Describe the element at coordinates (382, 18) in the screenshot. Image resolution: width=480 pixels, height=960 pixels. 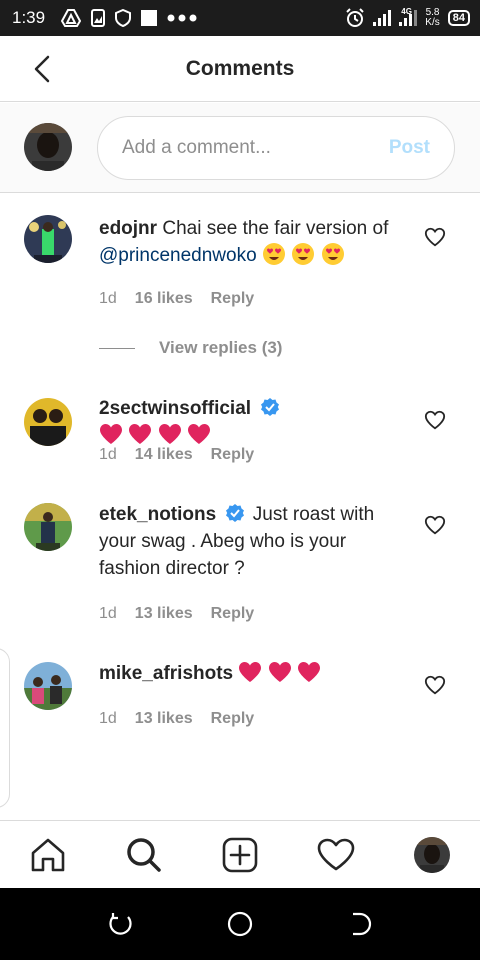
I see `signal-icon` at that location.